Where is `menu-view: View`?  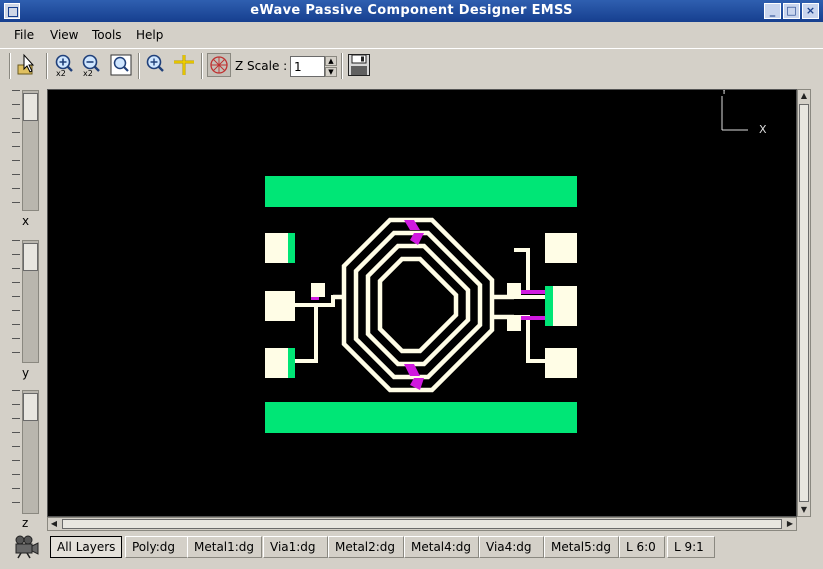
menu-view: View is located at coordinates (64, 35).